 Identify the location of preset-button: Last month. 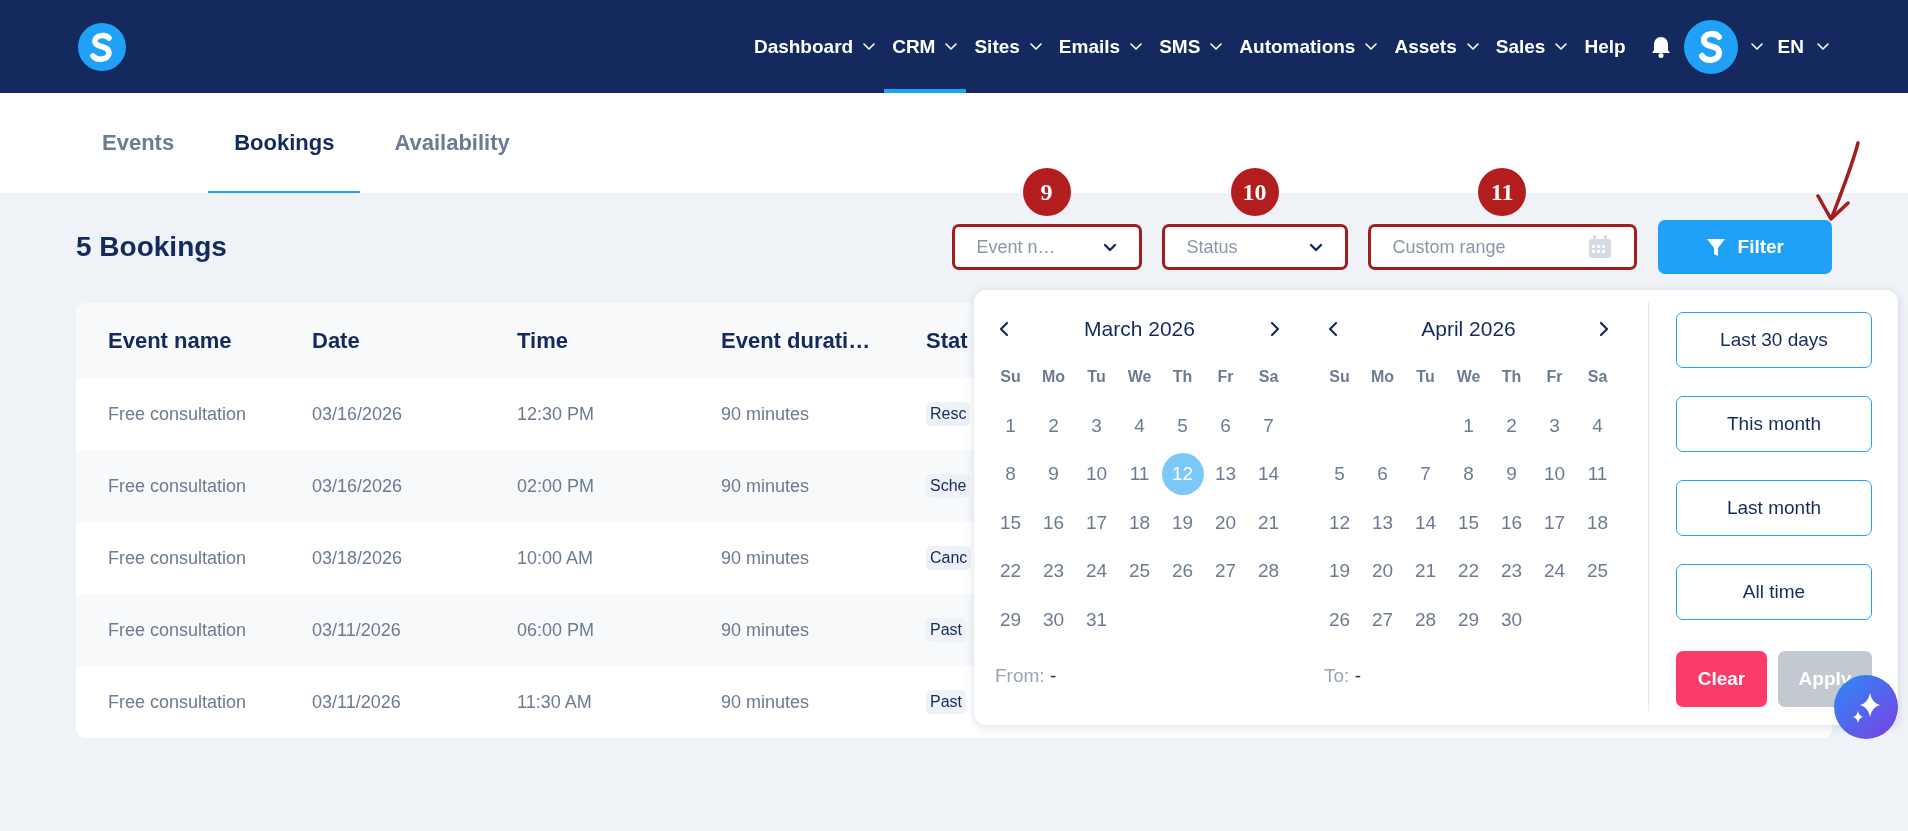
(1773, 508).